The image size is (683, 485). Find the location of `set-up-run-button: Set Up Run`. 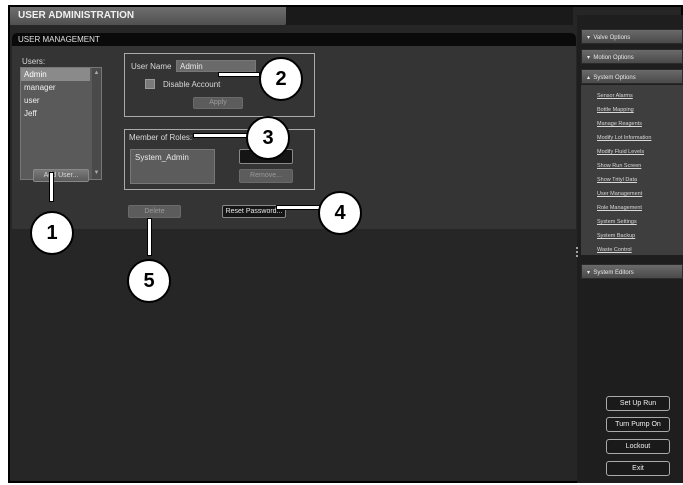

set-up-run-button: Set Up Run is located at coordinates (638, 403).